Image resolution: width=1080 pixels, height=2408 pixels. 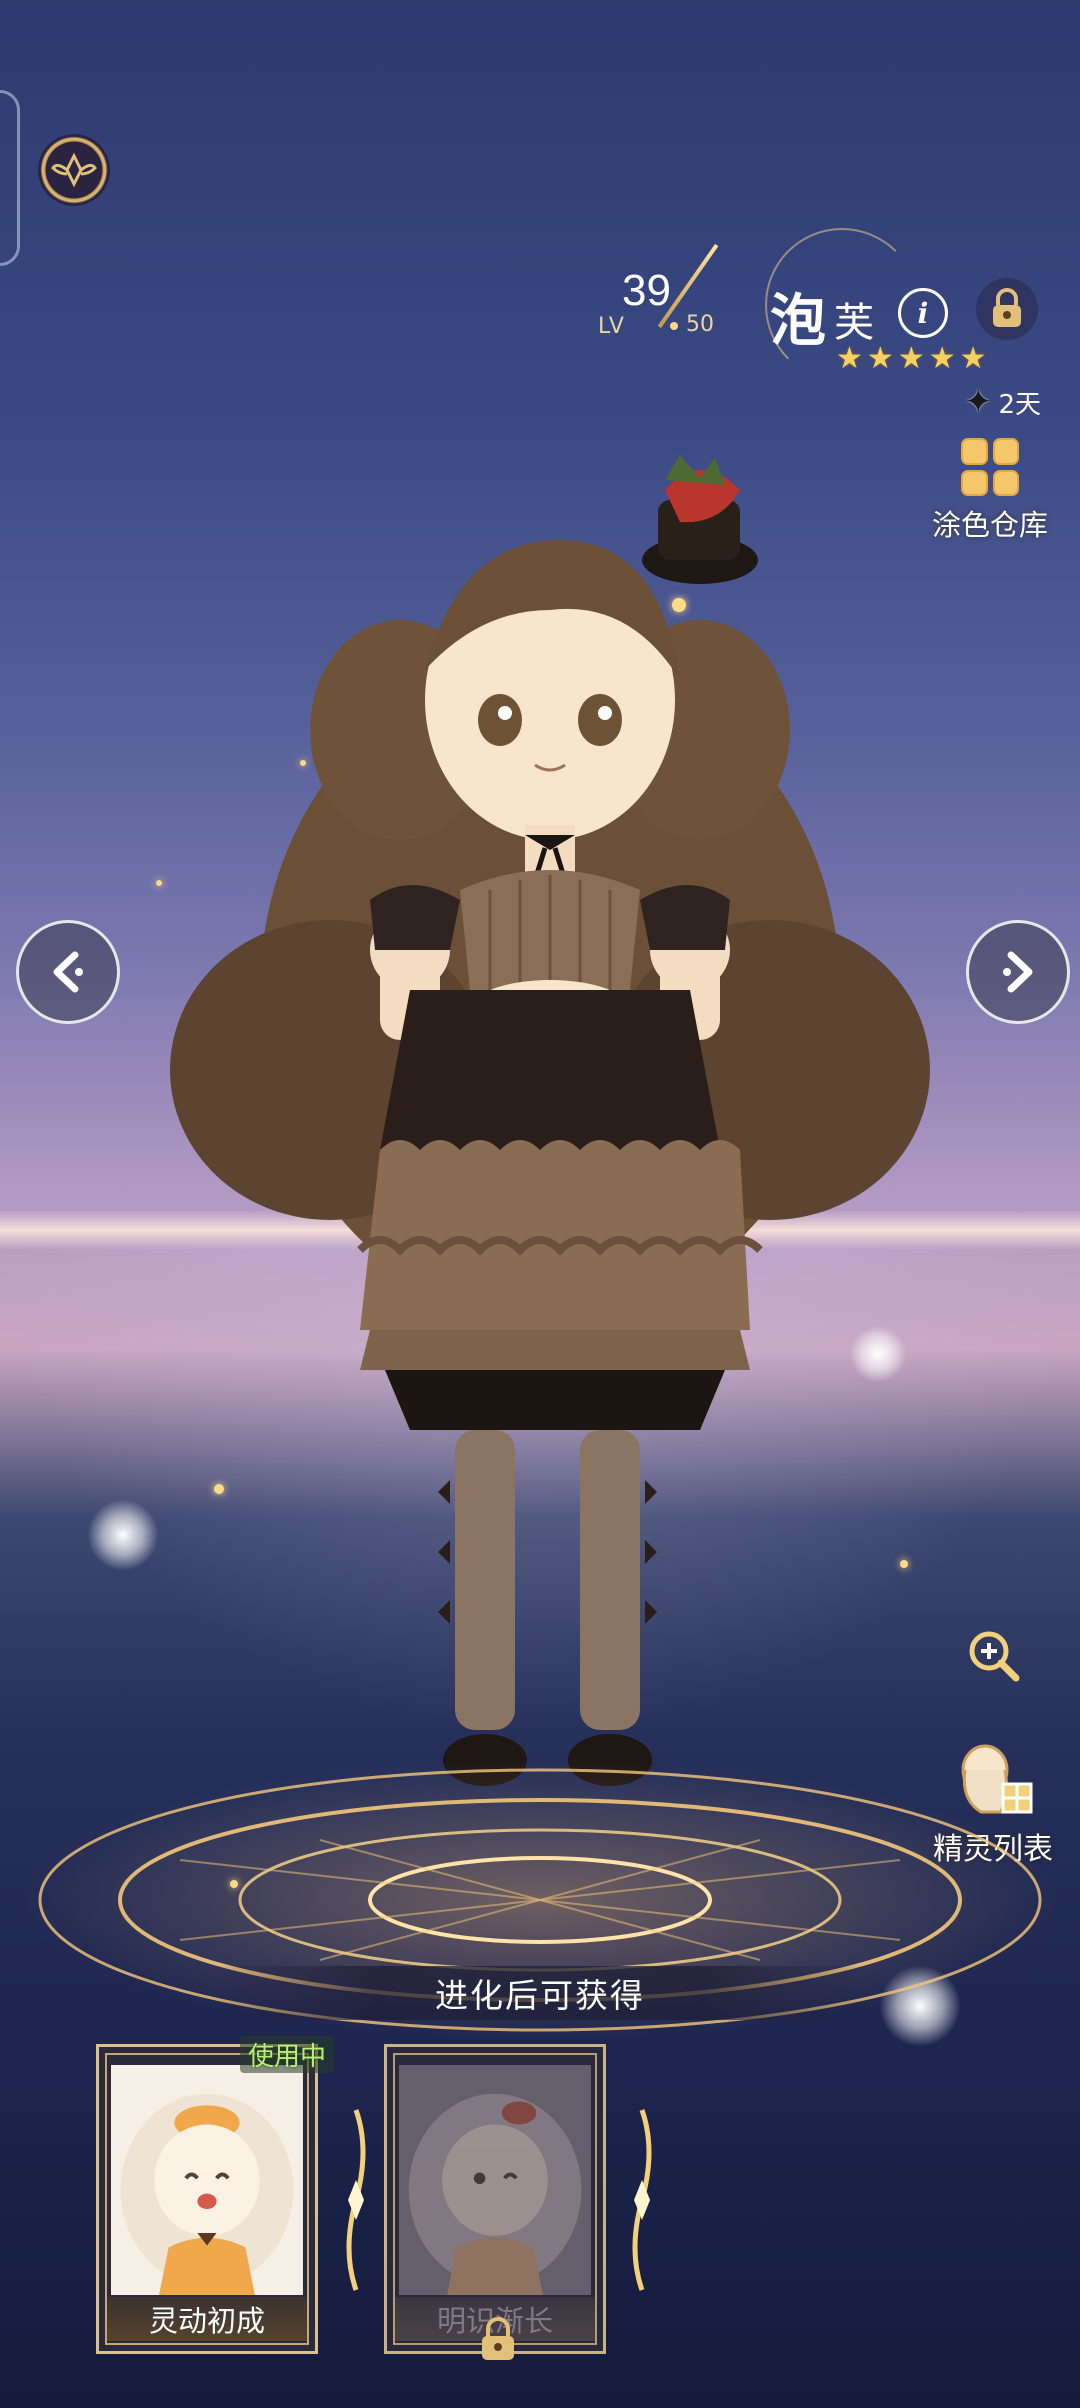 What do you see at coordinates (994, 1656) in the screenshot?
I see `zoom-in-icon` at bounding box center [994, 1656].